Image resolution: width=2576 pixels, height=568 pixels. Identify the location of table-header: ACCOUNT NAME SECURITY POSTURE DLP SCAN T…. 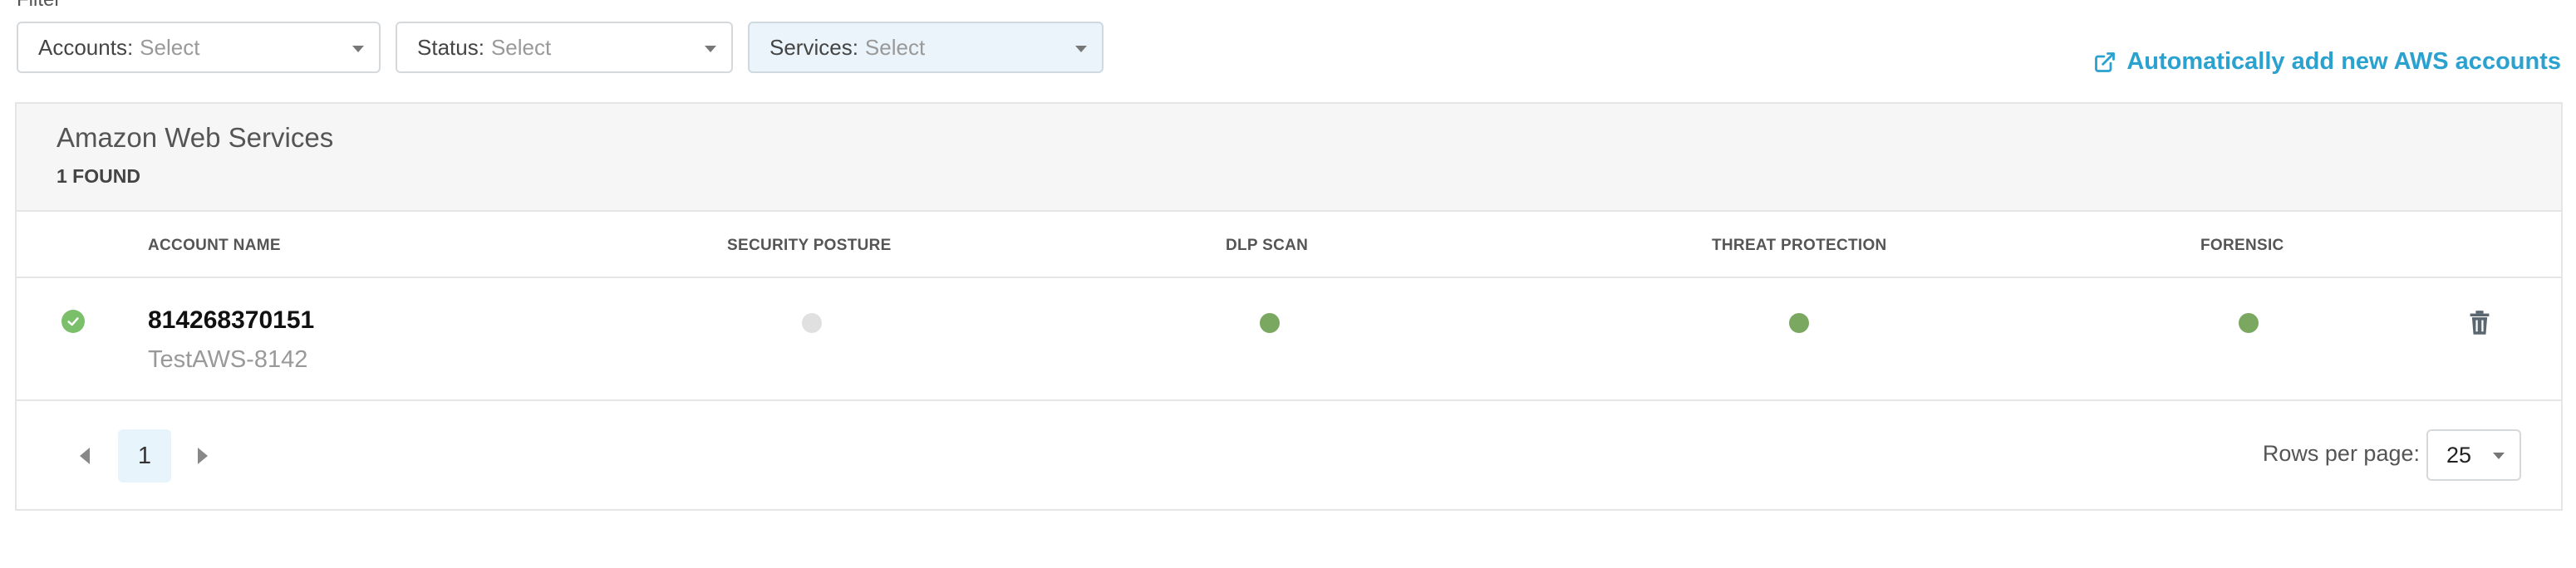
(1289, 245).